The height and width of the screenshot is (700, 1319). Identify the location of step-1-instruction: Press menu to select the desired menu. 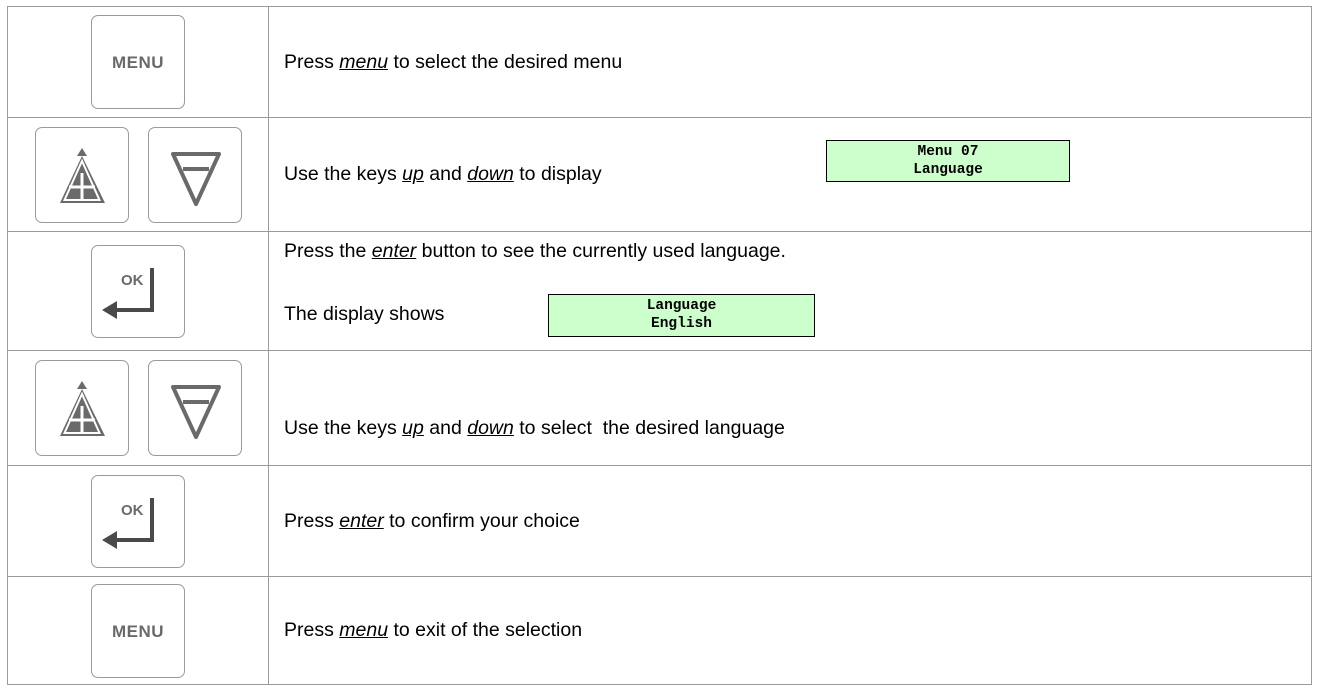
(790, 62).